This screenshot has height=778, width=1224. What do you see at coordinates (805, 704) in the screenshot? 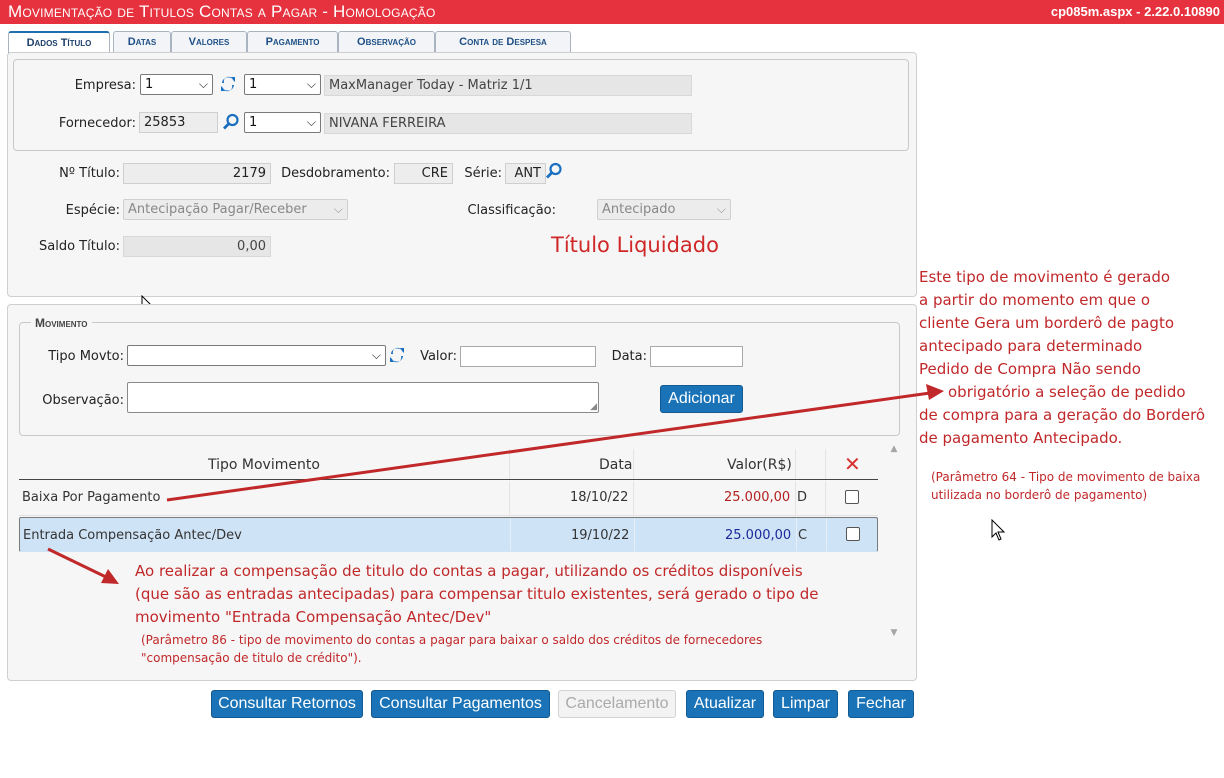
I see `limpar-button: Limpar` at bounding box center [805, 704].